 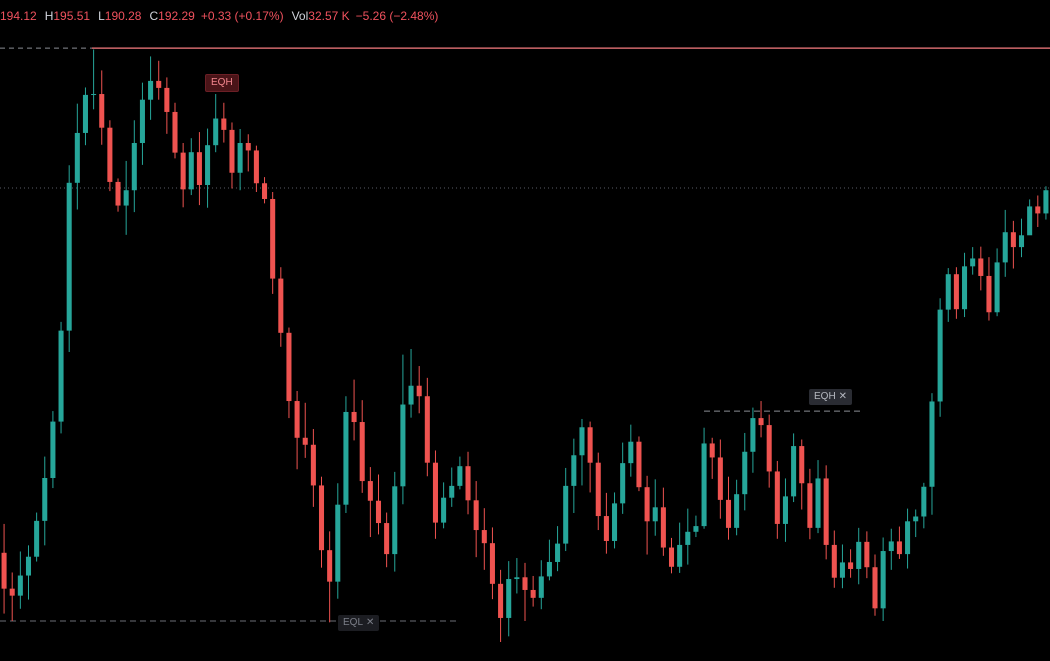 I want to click on eqh-top-label: EQH, so click(x=222, y=83).